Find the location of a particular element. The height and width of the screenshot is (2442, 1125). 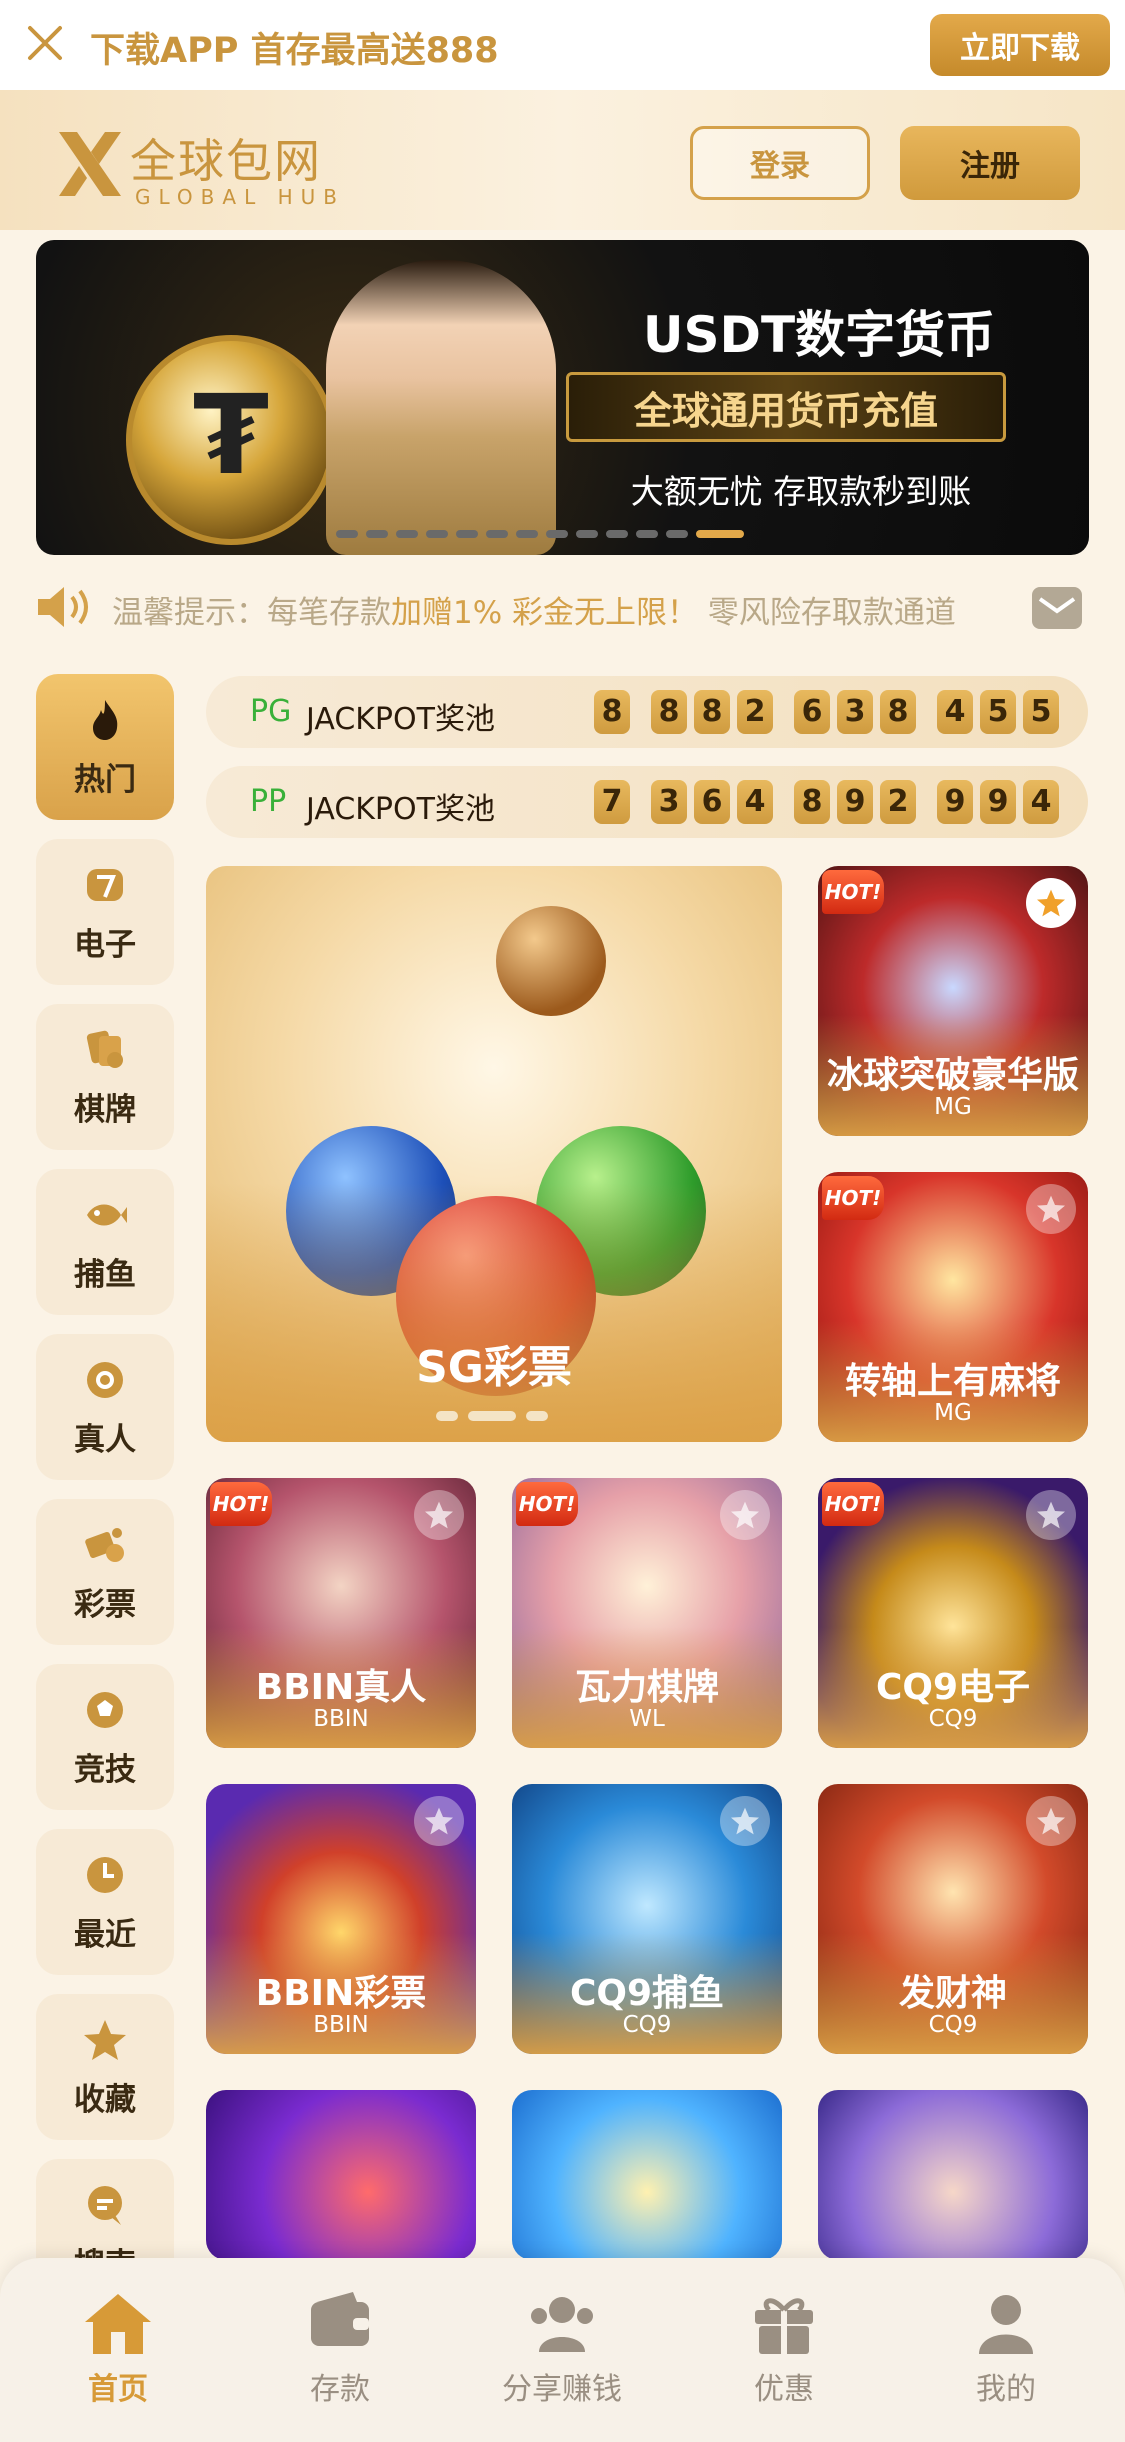

game-provider: WL is located at coordinates (647, 1719).